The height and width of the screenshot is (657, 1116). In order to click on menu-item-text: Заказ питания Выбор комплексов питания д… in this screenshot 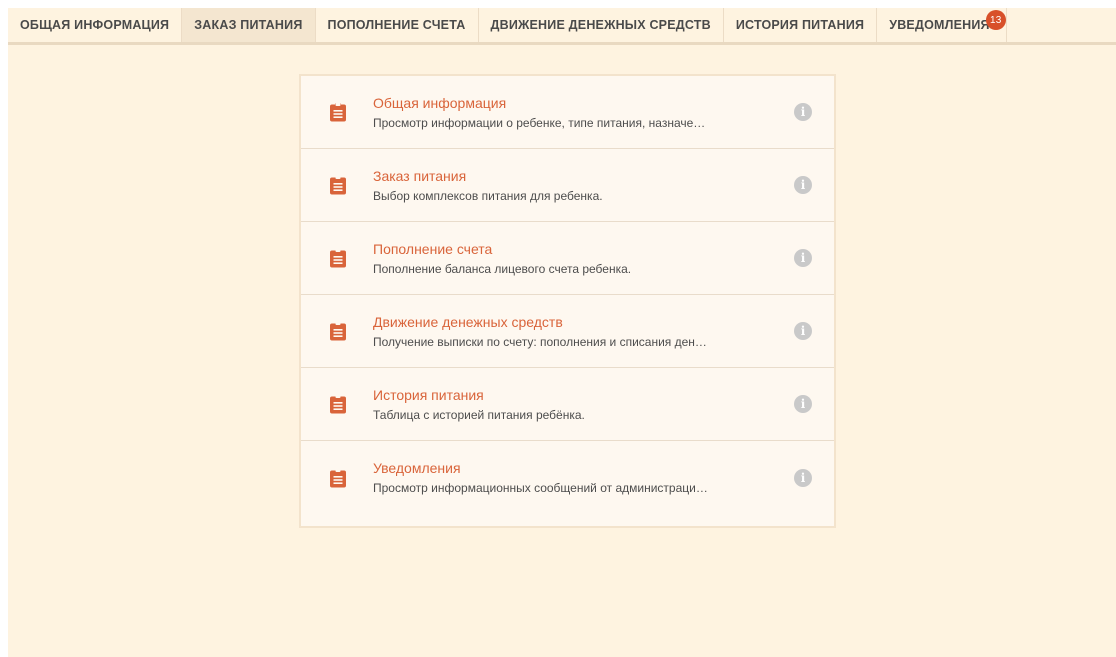, I will do `click(574, 185)`.